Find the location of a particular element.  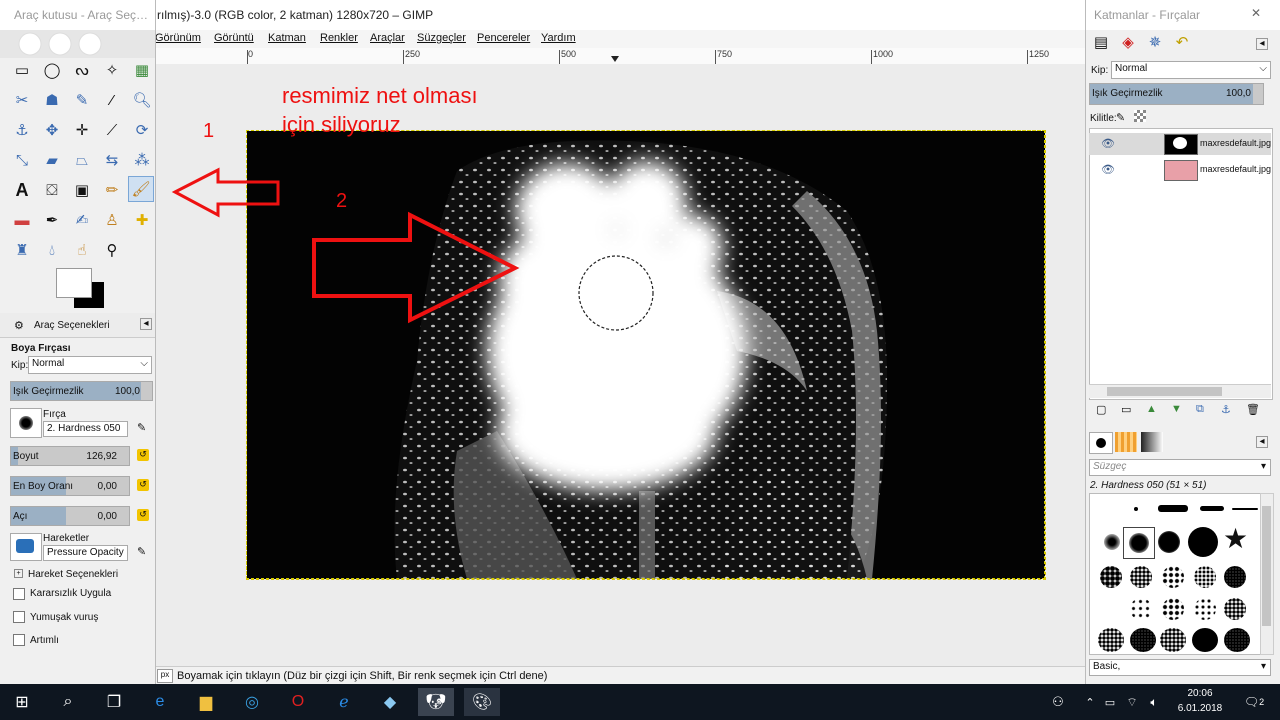

flip-icon: ⇆ is located at coordinates (112, 160).